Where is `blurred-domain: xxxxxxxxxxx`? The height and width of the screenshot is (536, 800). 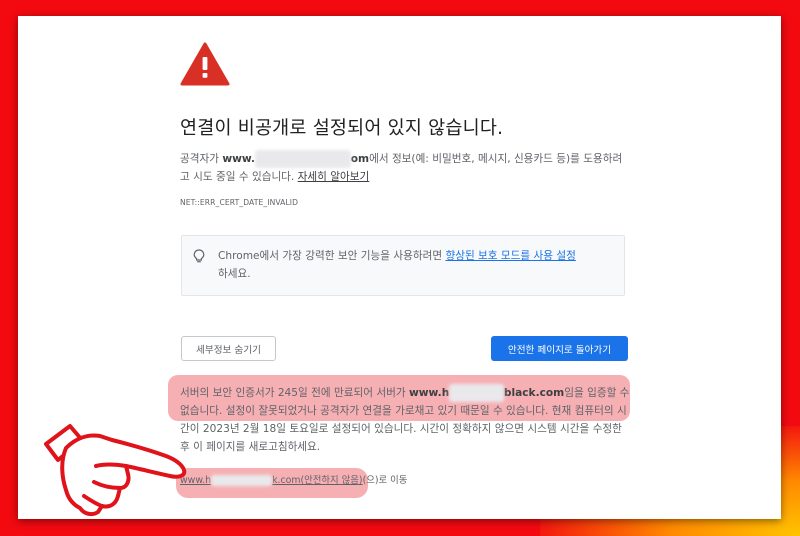
blurred-domain: xxxxxxxxxxx is located at coordinates (242, 480).